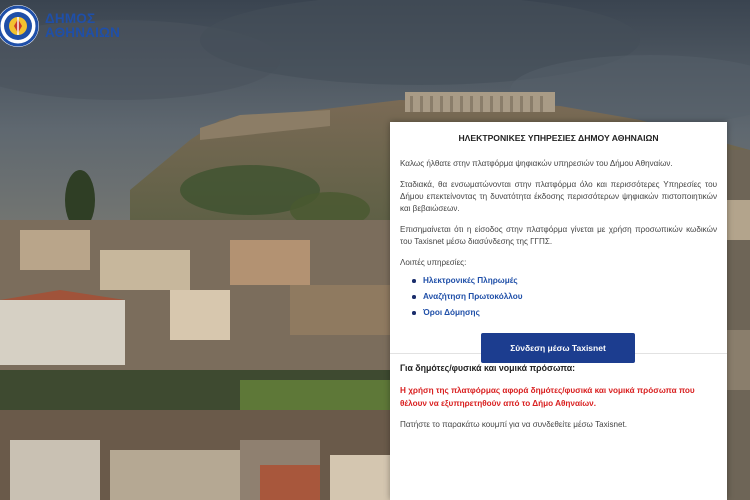 Image resolution: width=750 pixels, height=500 pixels. Describe the element at coordinates (564, 281) in the screenshot. I see `service-link-payments: Ηλεκτρονικές Πληρωμές` at that location.